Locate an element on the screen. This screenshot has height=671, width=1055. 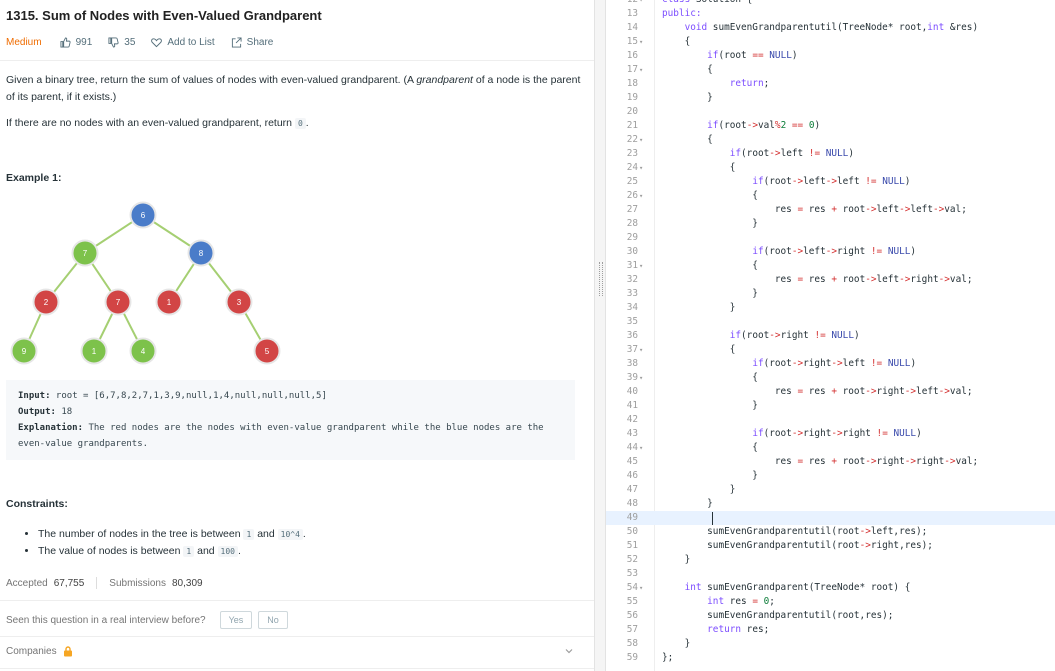
code-line: 39 ▾ { is located at coordinates (830, 378).